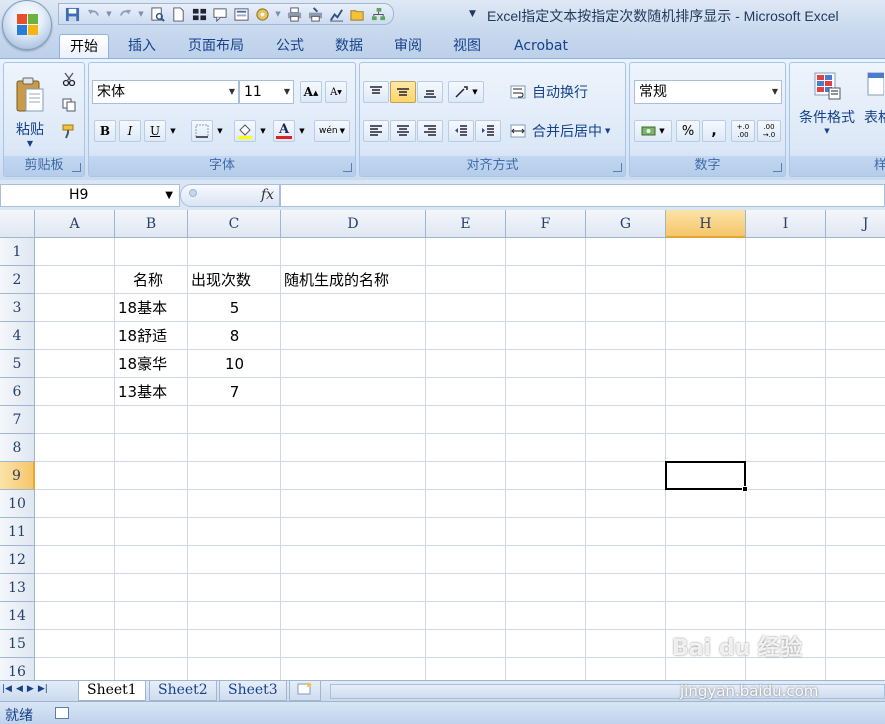 The width and height of the screenshot is (885, 724). Describe the element at coordinates (430, 131) in the screenshot. I see `align-right-button` at that location.